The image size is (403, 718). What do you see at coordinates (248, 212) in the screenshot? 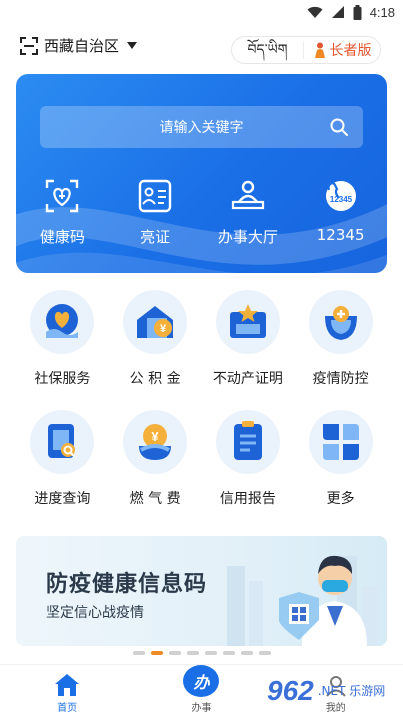
I see `quick-service-hall: 办事大厅` at bounding box center [248, 212].